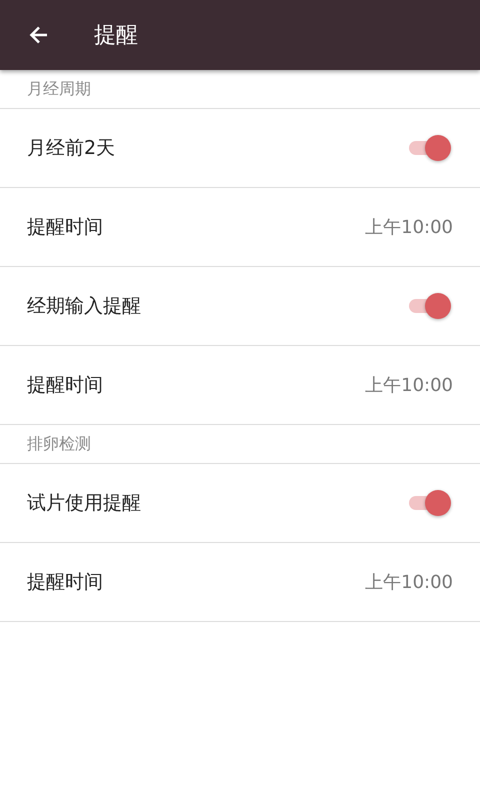  Describe the element at coordinates (116, 36) in the screenshot. I see `screen-title: 提醒` at that location.